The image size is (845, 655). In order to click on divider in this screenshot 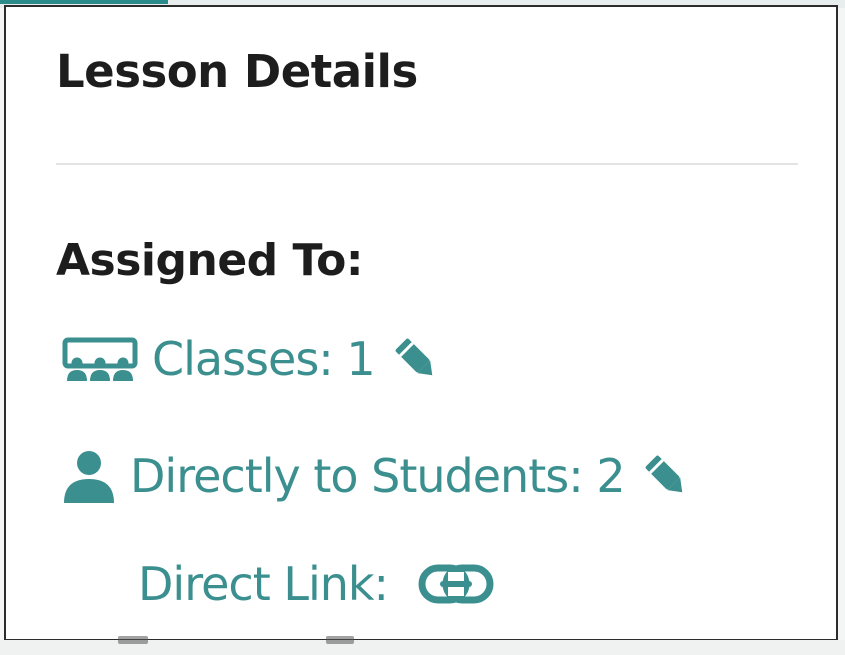, I will do `click(427, 164)`.